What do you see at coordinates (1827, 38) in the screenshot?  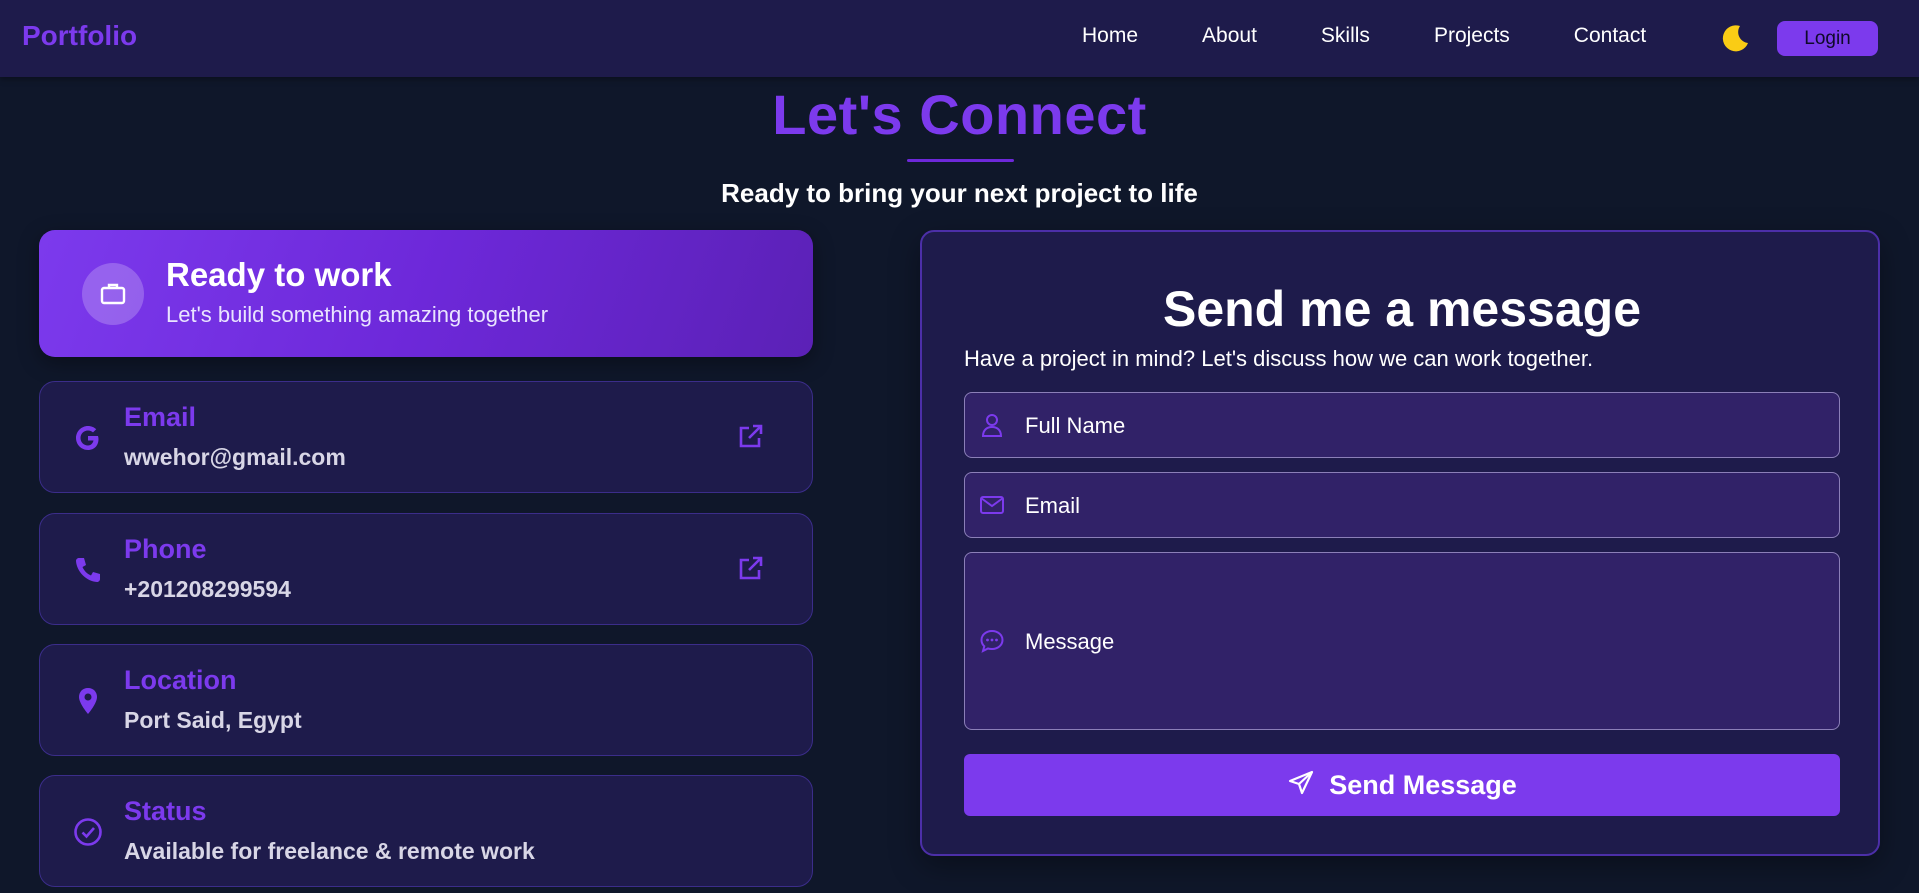 I see `login-button: Login` at bounding box center [1827, 38].